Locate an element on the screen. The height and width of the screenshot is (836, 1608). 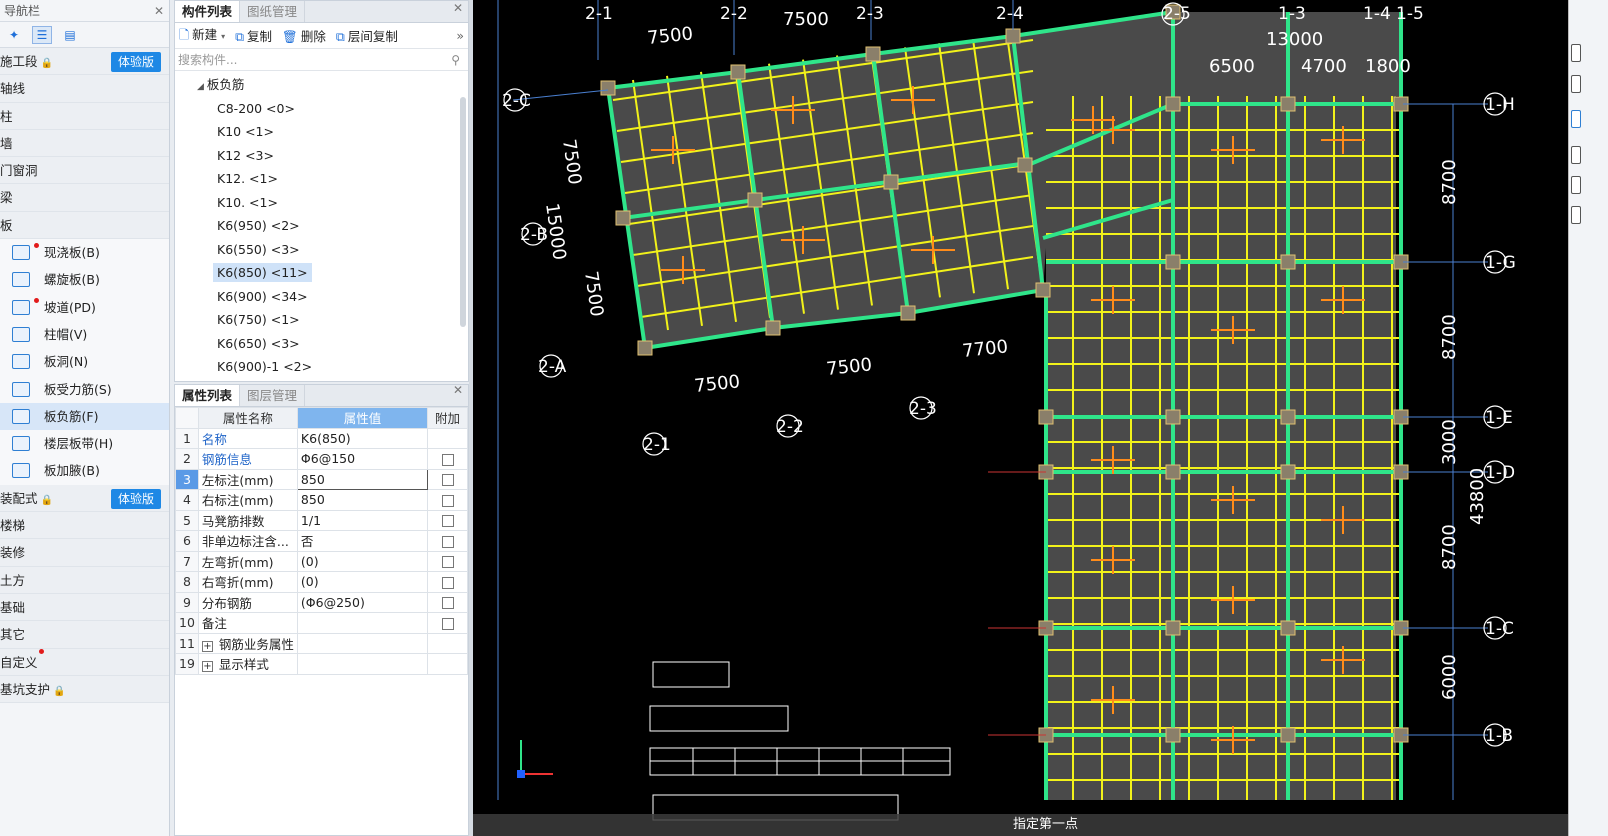
nav-category: 装修 is located at coordinates (84, 553).